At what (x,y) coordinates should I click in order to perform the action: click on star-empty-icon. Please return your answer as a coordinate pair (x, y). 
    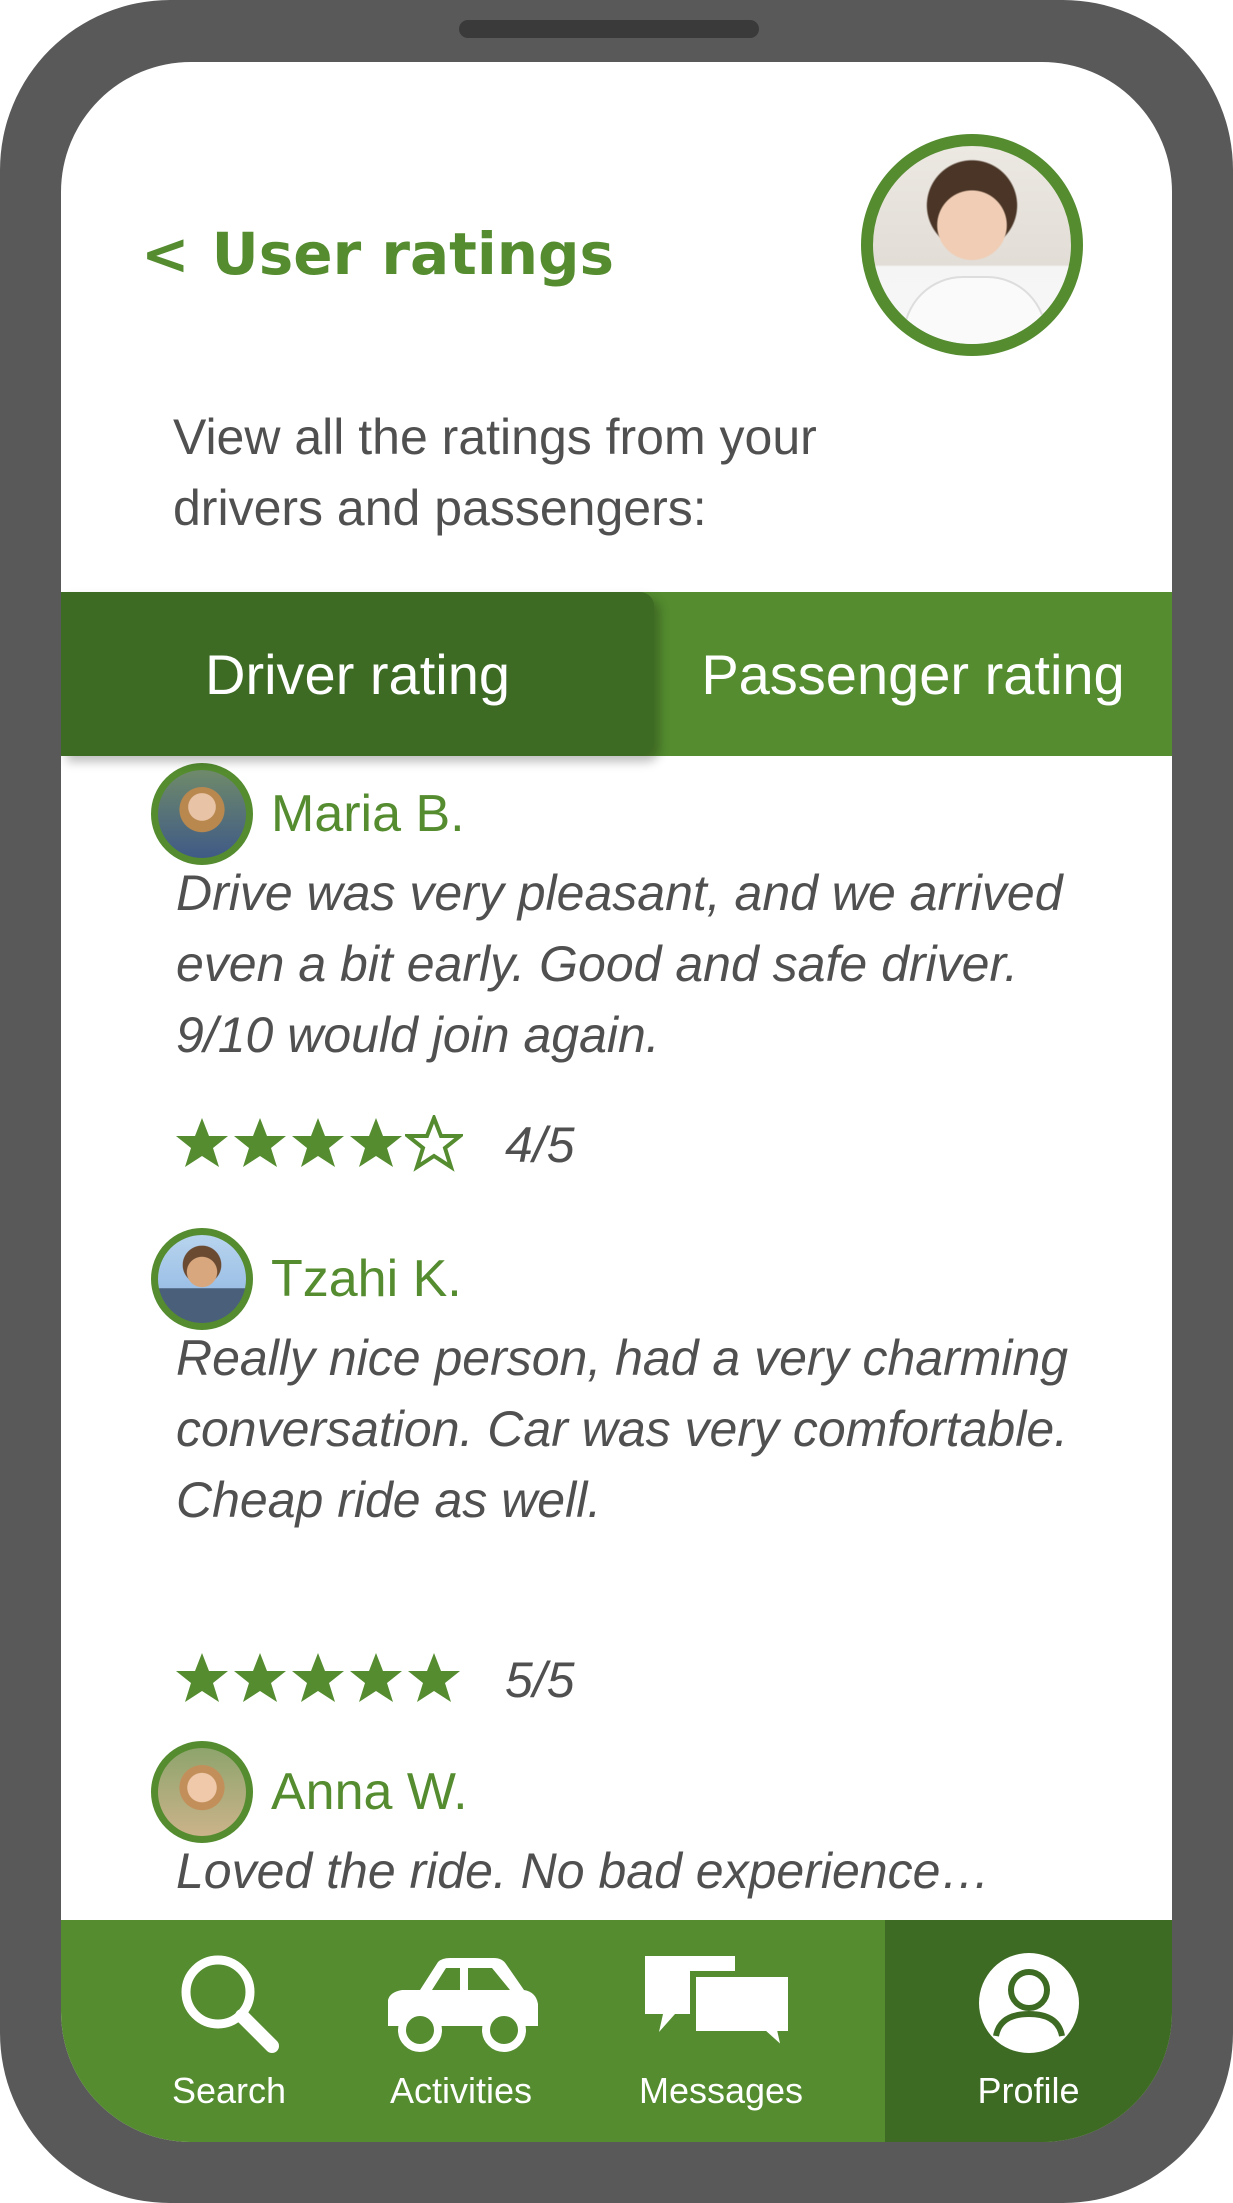
    Looking at the image, I should click on (434, 1143).